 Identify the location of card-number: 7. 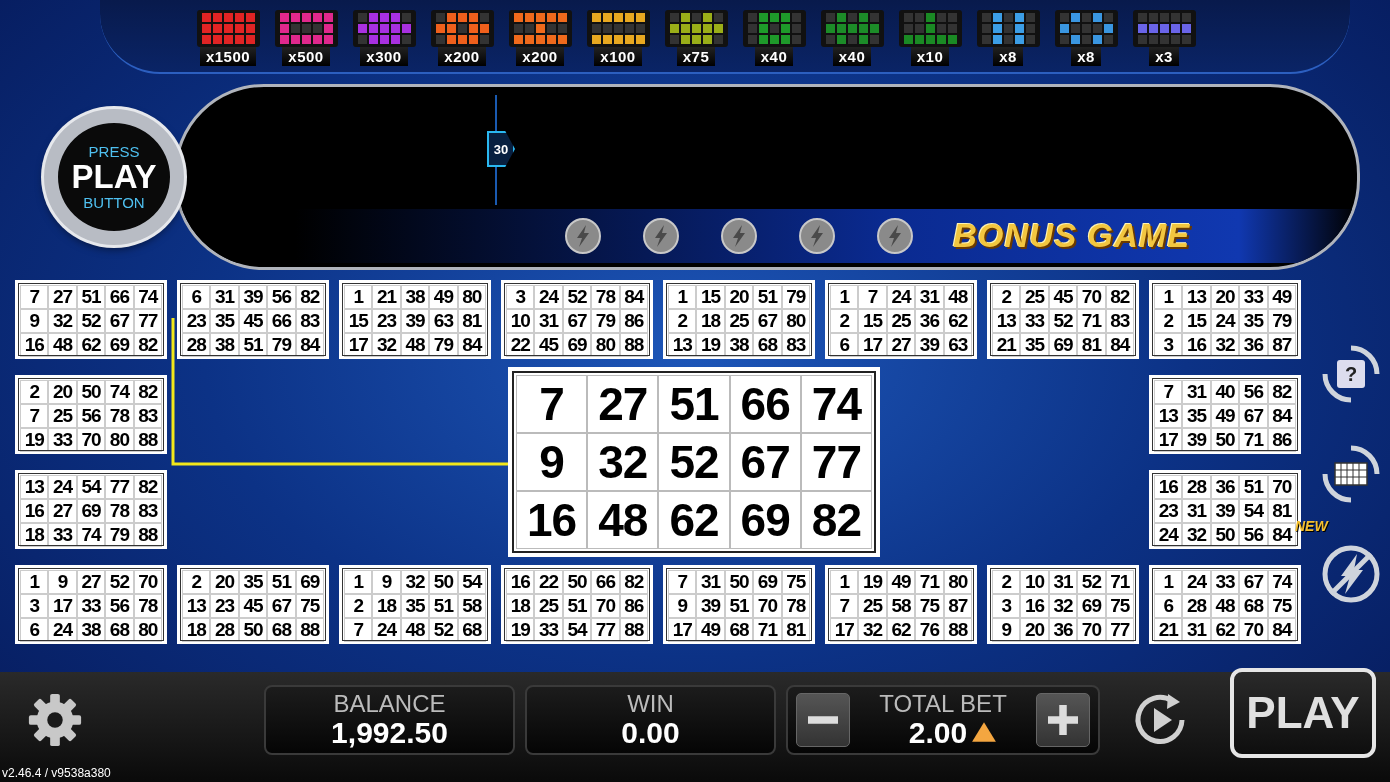
(682, 582).